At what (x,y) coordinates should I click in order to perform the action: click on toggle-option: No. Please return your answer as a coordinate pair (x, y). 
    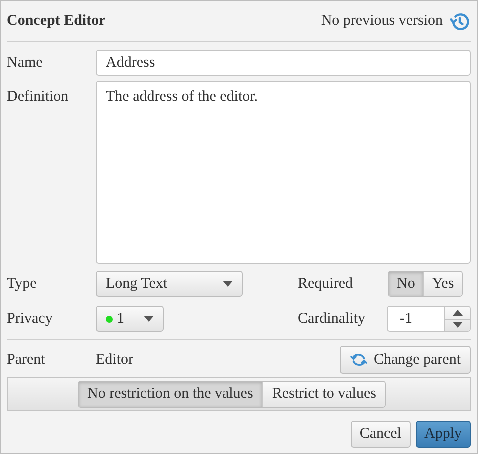
    Looking at the image, I should click on (406, 284).